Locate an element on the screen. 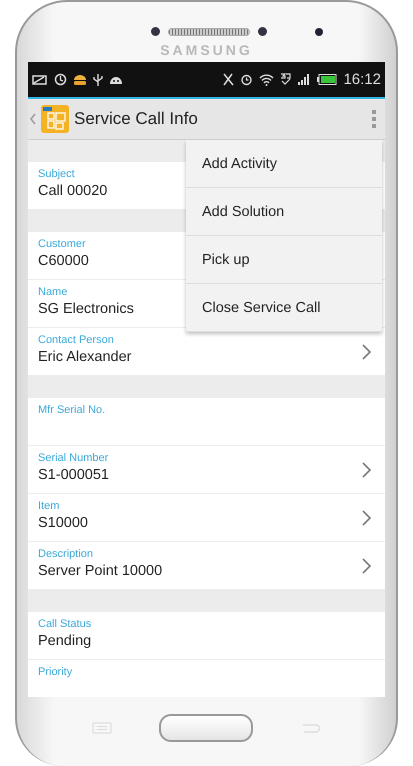 The height and width of the screenshot is (766, 413). menu-key-icon is located at coordinates (102, 728).